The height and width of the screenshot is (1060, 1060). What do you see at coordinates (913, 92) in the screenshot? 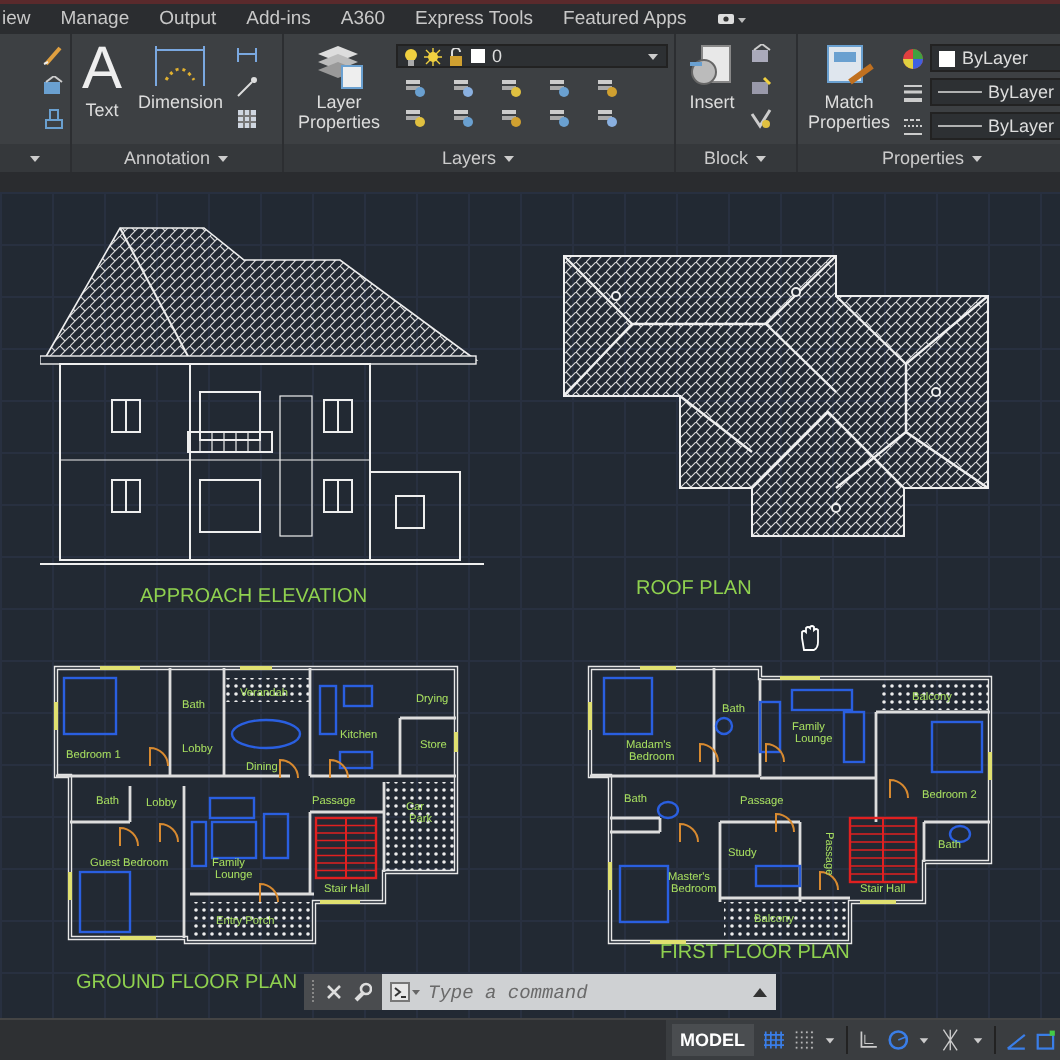
I see `lineweight-icon` at bounding box center [913, 92].